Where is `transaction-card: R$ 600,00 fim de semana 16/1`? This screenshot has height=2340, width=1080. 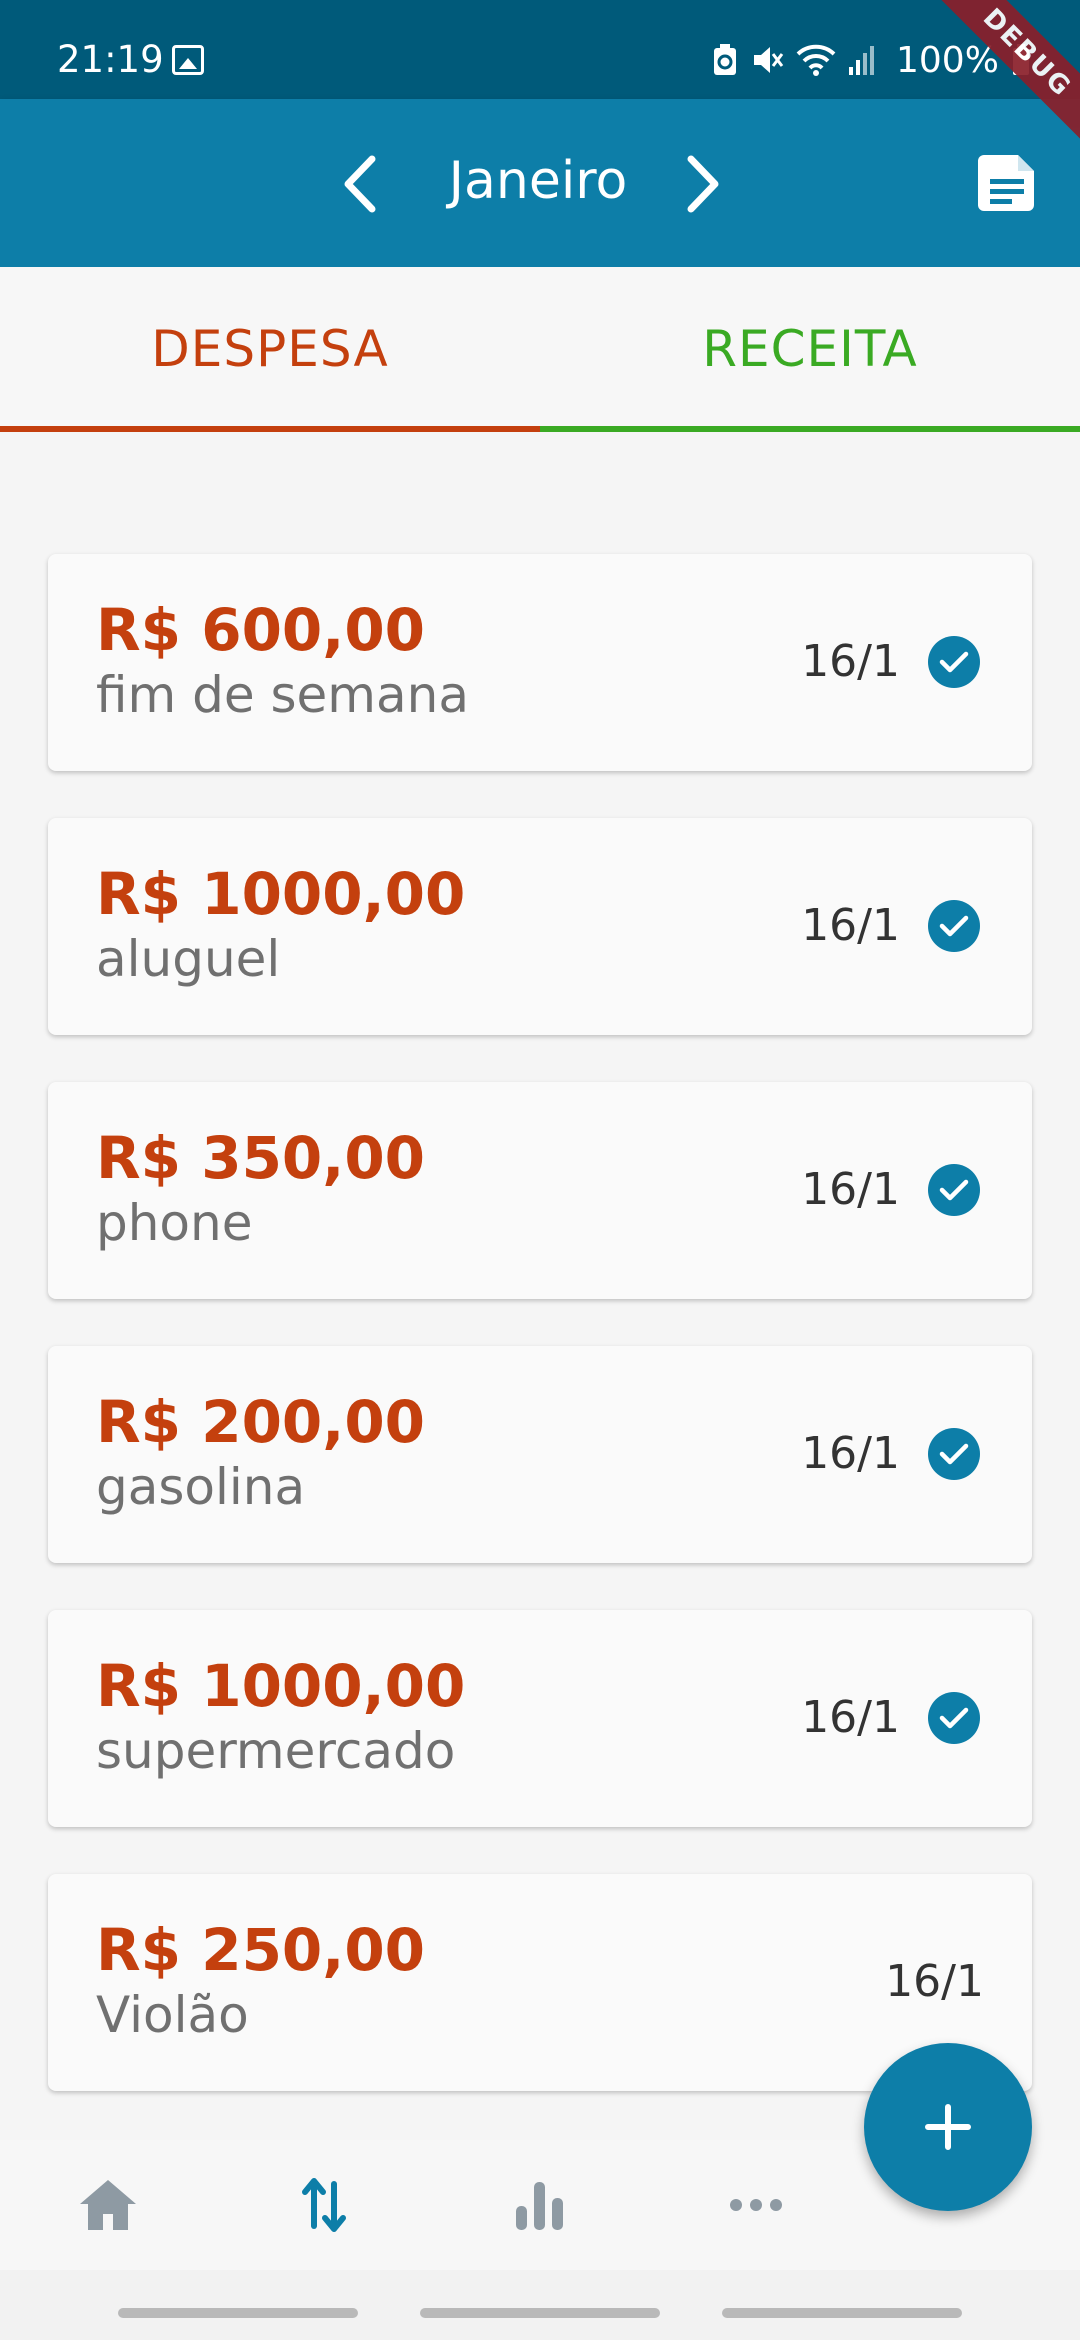
transaction-card: R$ 600,00 fim de semana 16/1 is located at coordinates (540, 662).